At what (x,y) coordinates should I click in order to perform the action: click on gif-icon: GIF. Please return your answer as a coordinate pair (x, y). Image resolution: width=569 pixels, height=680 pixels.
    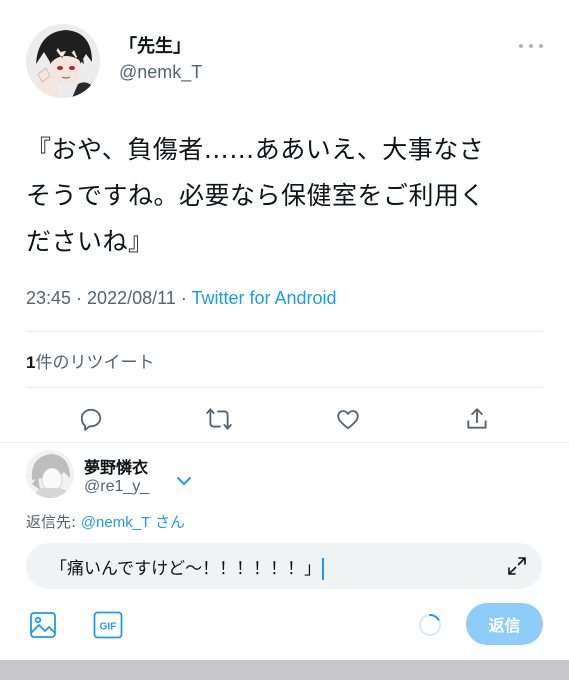
    Looking at the image, I should click on (108, 625).